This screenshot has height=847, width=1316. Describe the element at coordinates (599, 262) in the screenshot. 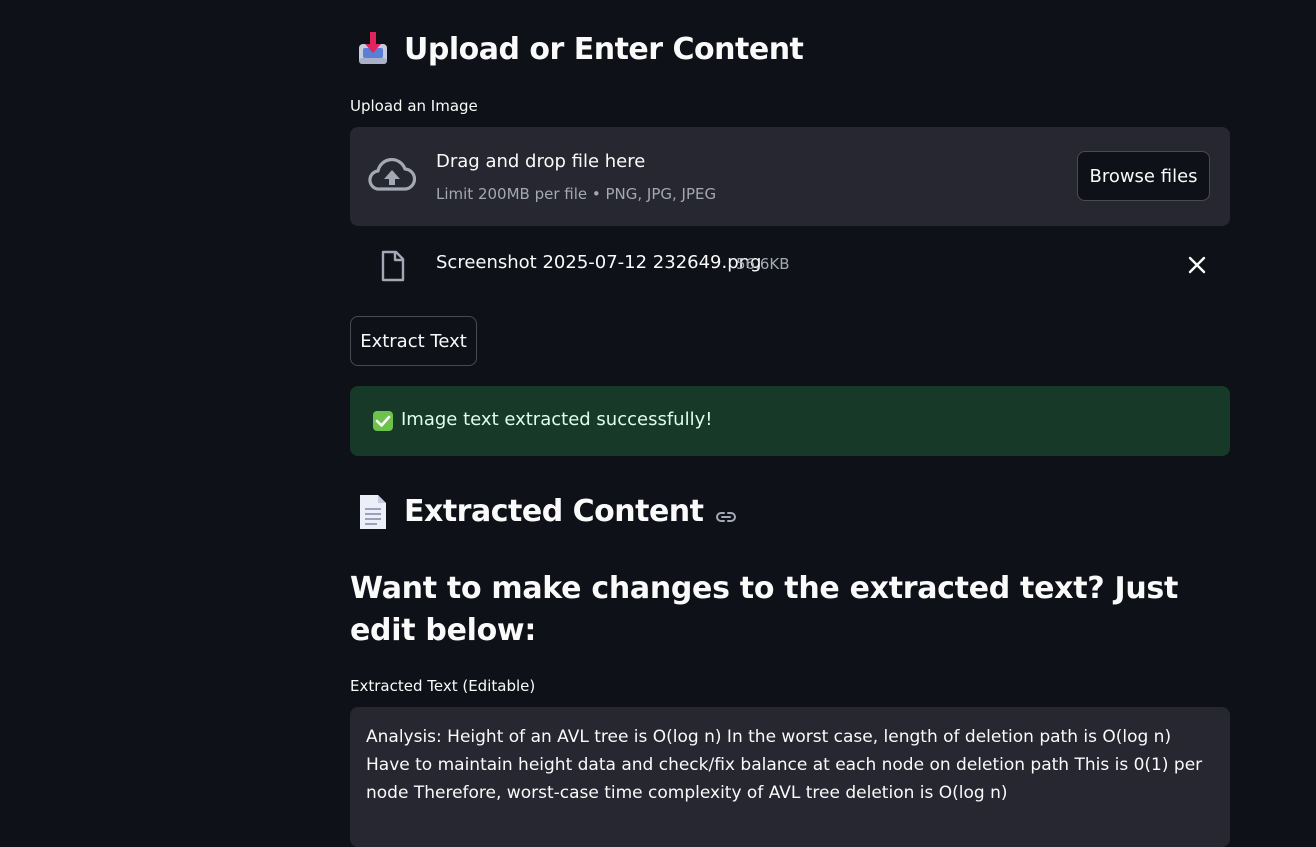

I see `uploaded-file-name: Screenshot 2025-07-12 232649.png` at that location.